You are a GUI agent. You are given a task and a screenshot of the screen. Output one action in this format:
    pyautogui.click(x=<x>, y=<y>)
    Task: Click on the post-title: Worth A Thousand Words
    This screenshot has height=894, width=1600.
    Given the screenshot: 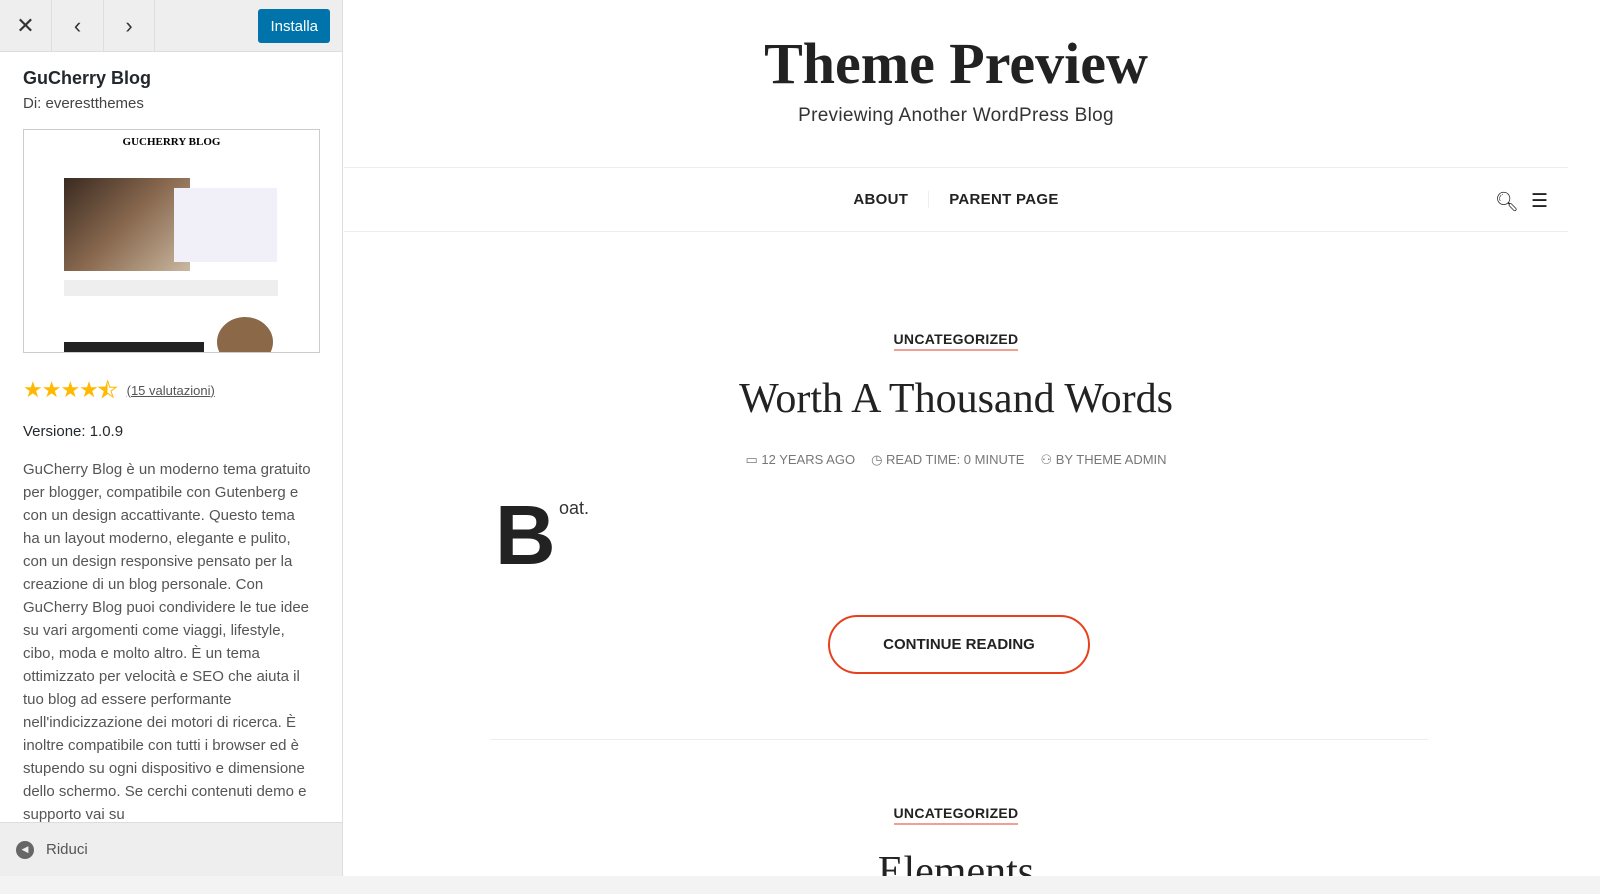 What is the action you would take?
    pyautogui.click(x=956, y=399)
    